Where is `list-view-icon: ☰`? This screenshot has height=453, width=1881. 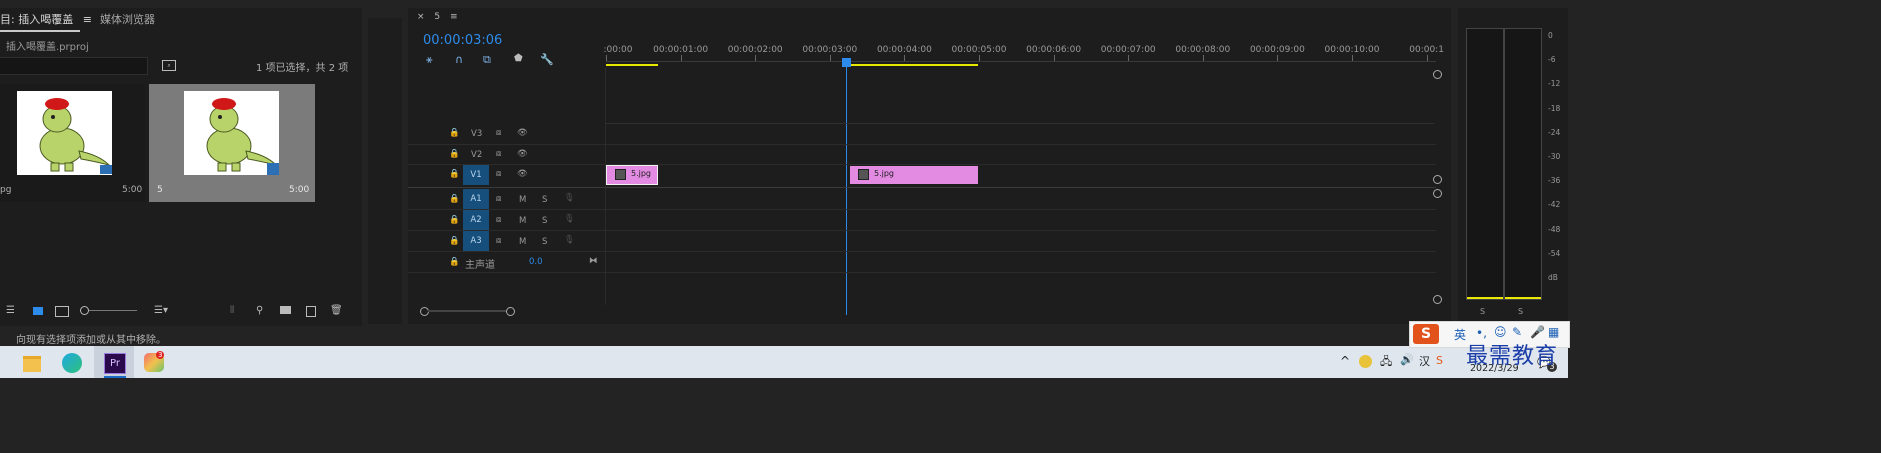
list-view-icon: ☰ is located at coordinates (10, 310).